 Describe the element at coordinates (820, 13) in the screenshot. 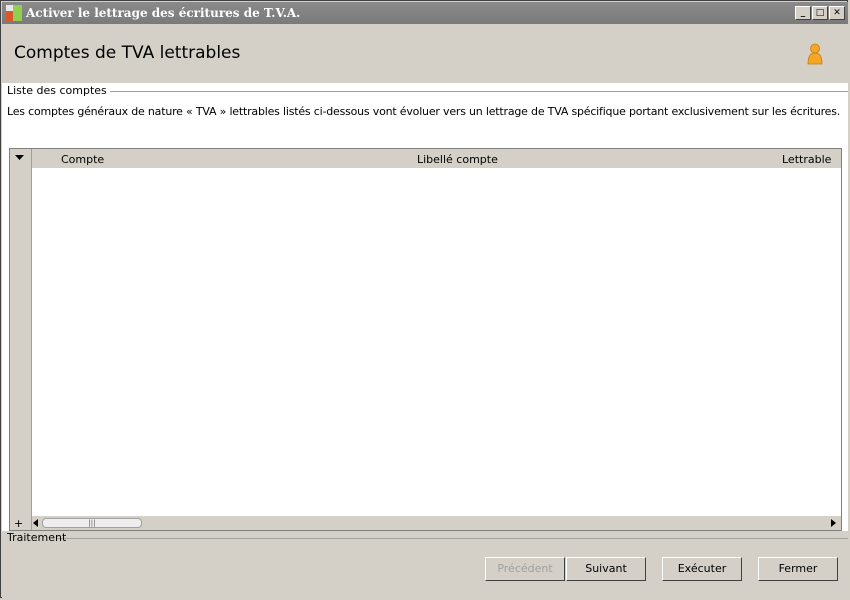

I see `maximize-button: □` at that location.